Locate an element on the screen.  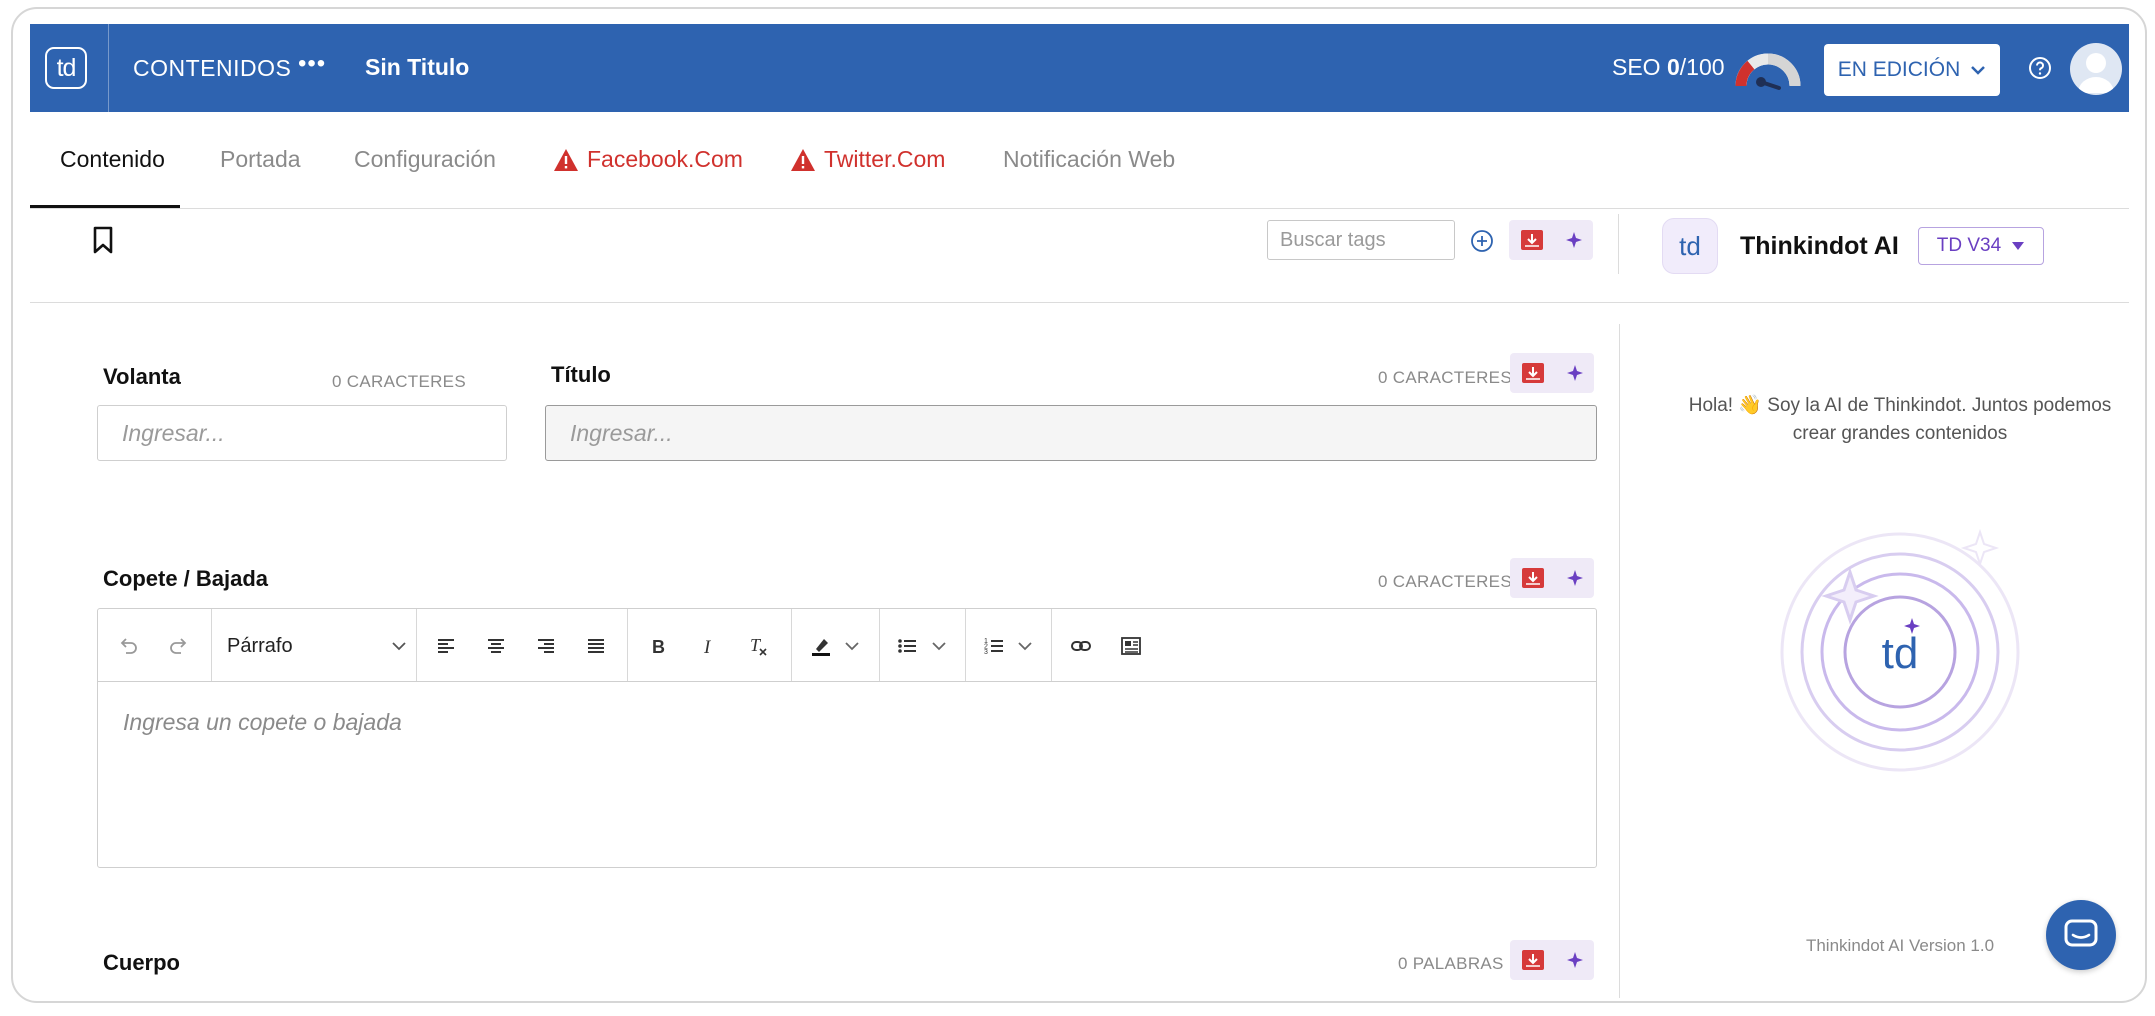
volanta-char-count: 0 CARACTERES is located at coordinates (399, 381).